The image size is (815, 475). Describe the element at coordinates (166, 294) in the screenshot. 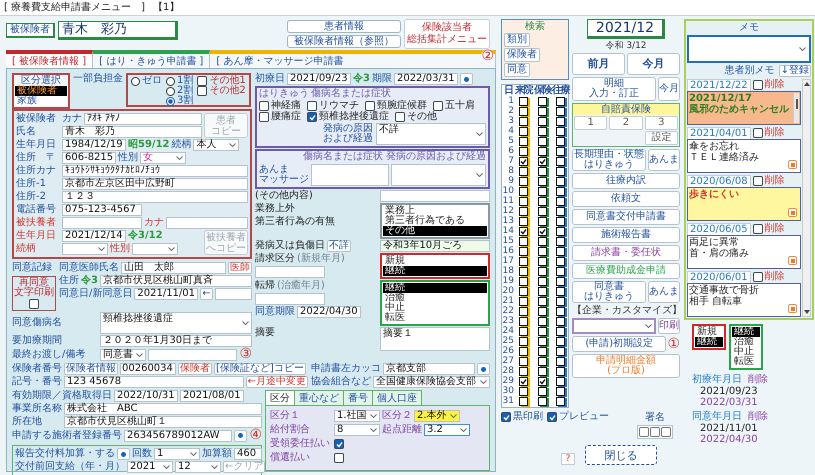

I see `text-field: 2021/11/01` at that location.